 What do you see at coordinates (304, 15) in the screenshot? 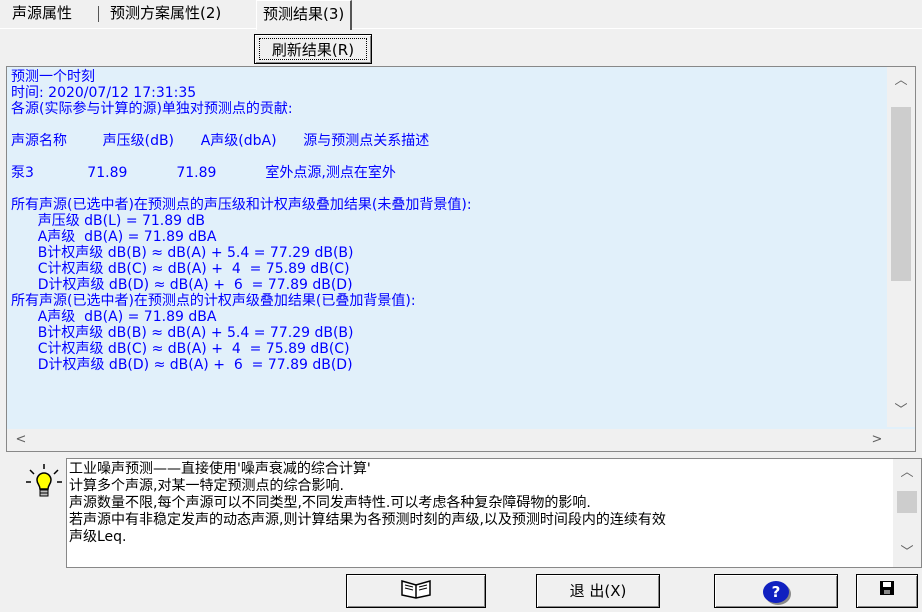
I see `tab-prediction-results: 预测结果(3)` at bounding box center [304, 15].